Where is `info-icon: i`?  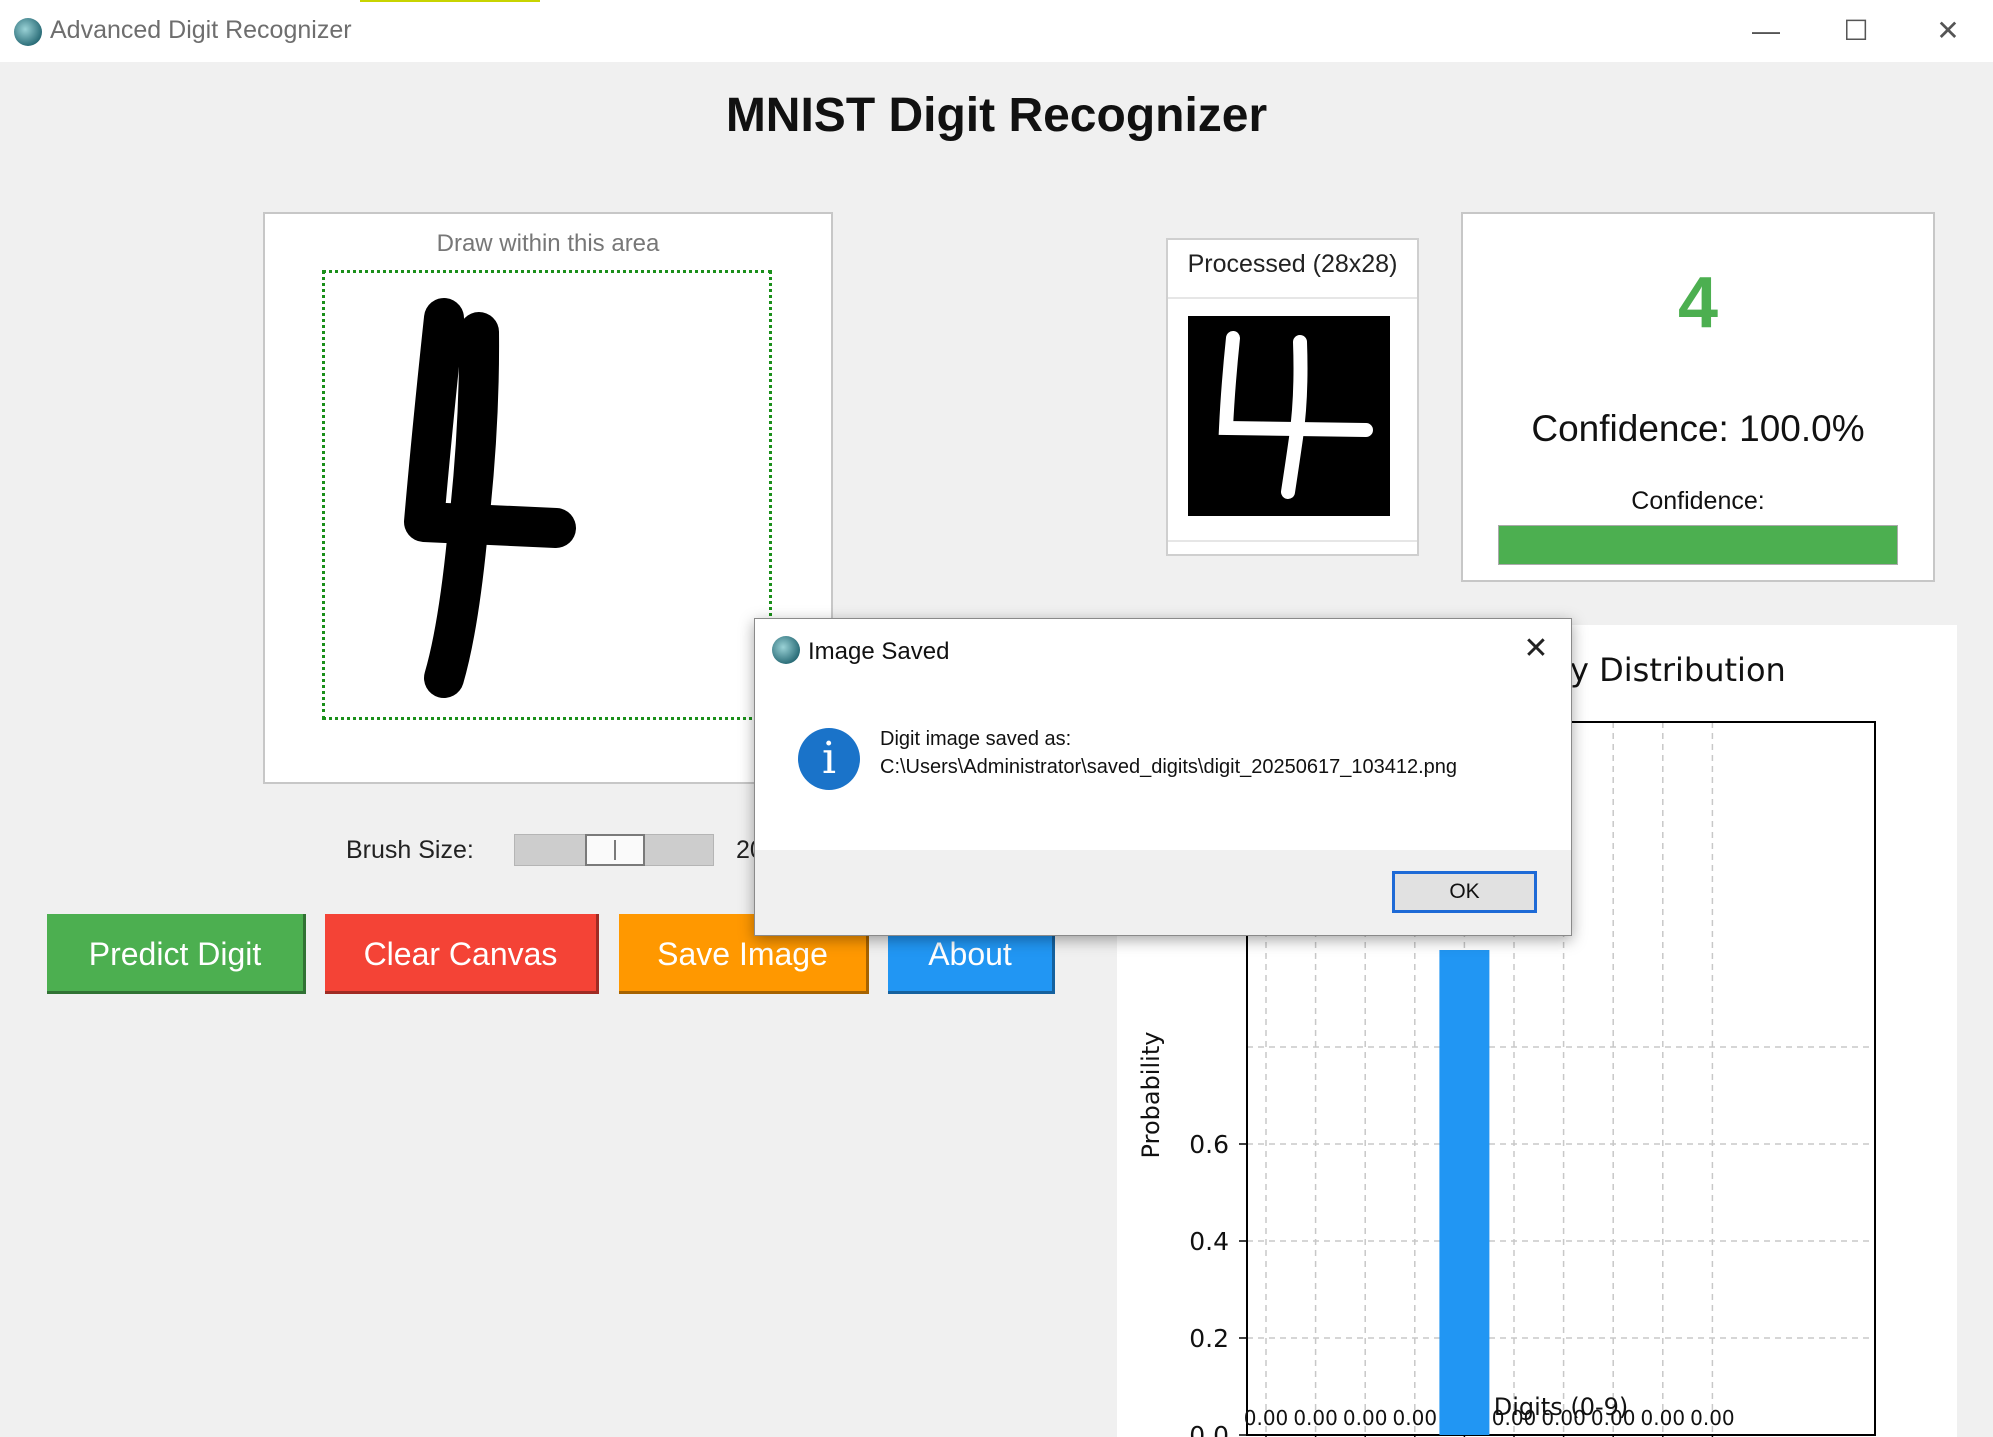
info-icon: i is located at coordinates (829, 759).